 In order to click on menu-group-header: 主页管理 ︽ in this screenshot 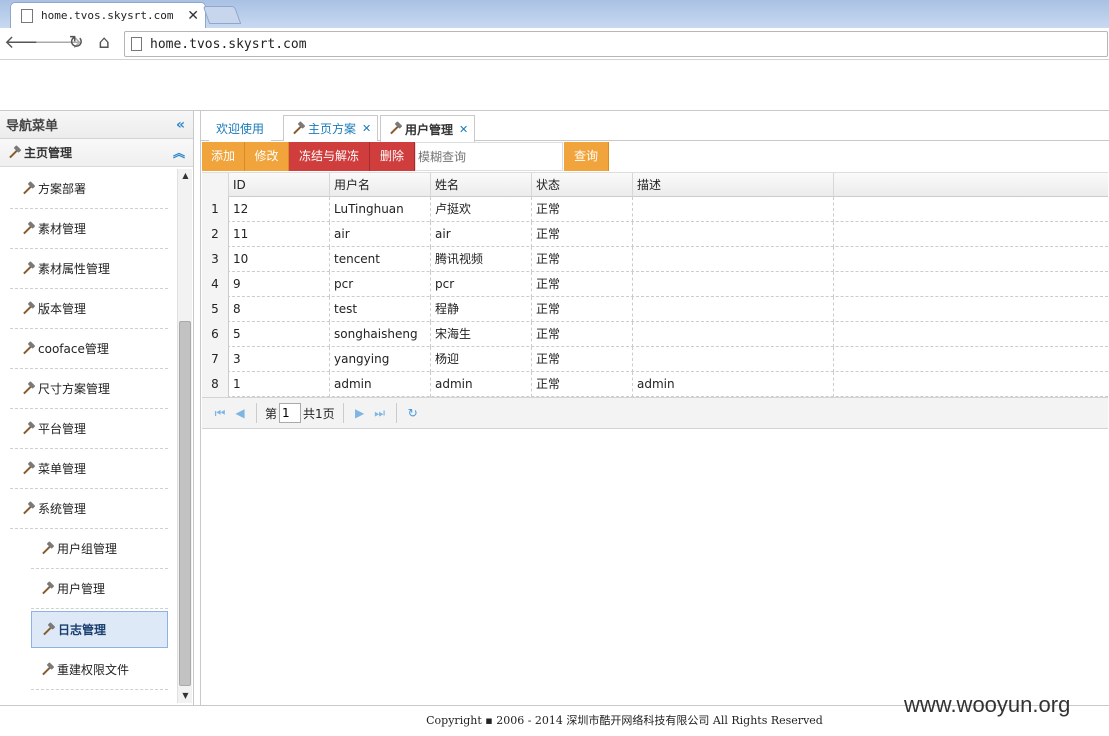, I will do `click(96, 153)`.